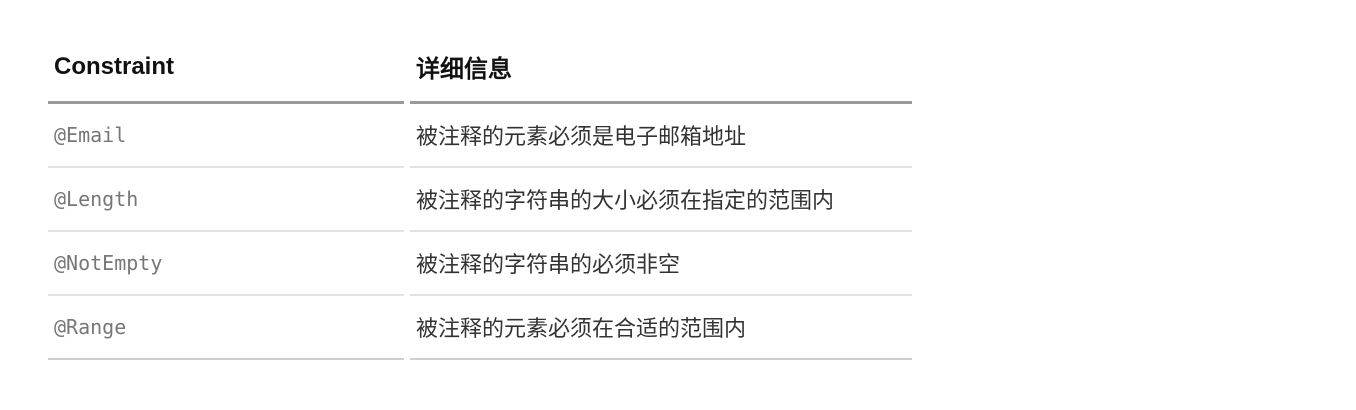  Describe the element at coordinates (661, 200) in the screenshot. I see `details-cell: 被注释的字符串的大小必须在指定的范围内` at that location.